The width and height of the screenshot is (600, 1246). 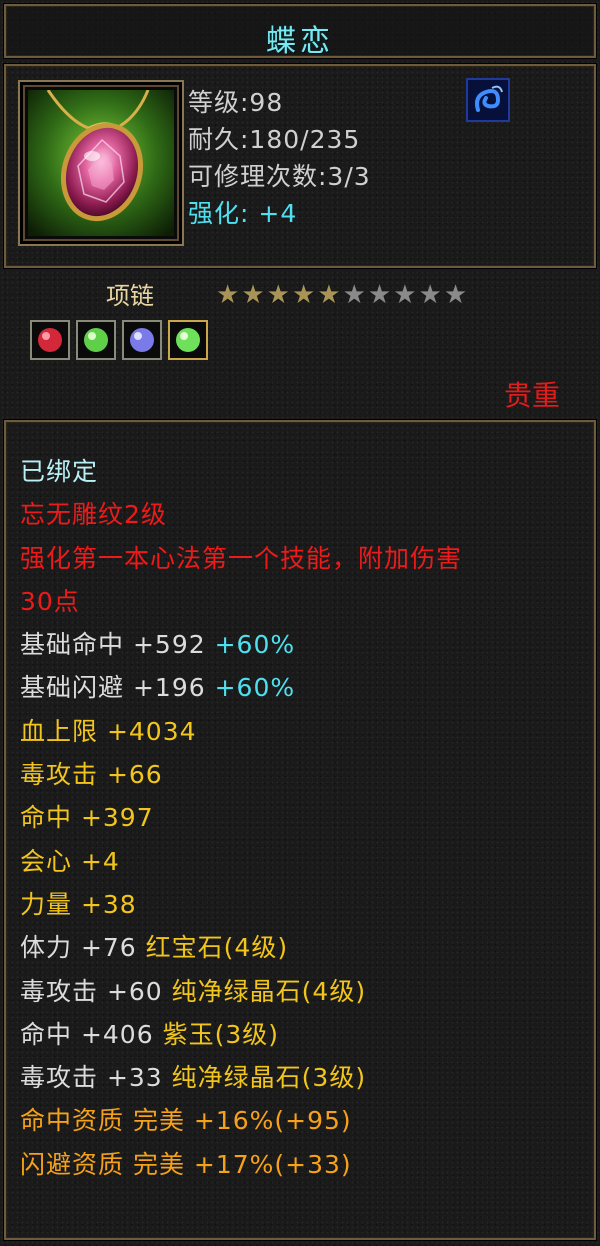 What do you see at coordinates (302, 687) in the screenshot?
I see `base-attr-line: 基础闪避 +196 +60%` at bounding box center [302, 687].